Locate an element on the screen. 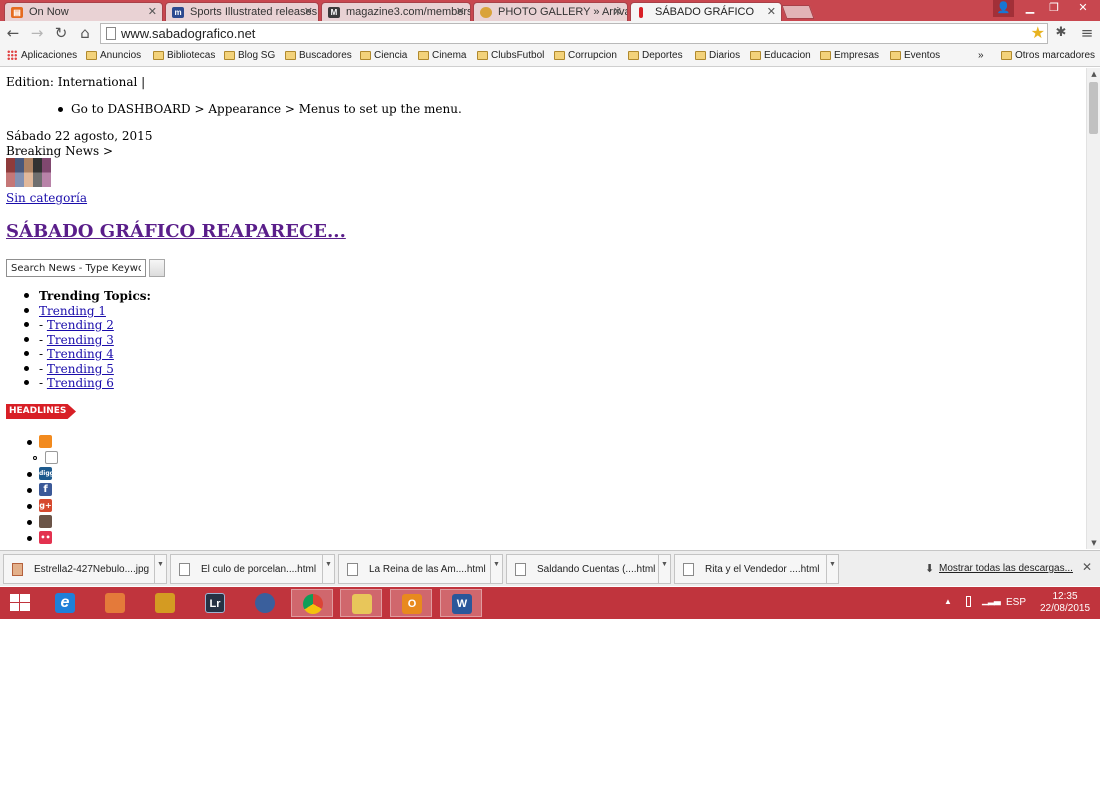 The width and height of the screenshot is (1100, 787). download-item: Rita y el Vendedor ....html ▼ is located at coordinates (756, 569).